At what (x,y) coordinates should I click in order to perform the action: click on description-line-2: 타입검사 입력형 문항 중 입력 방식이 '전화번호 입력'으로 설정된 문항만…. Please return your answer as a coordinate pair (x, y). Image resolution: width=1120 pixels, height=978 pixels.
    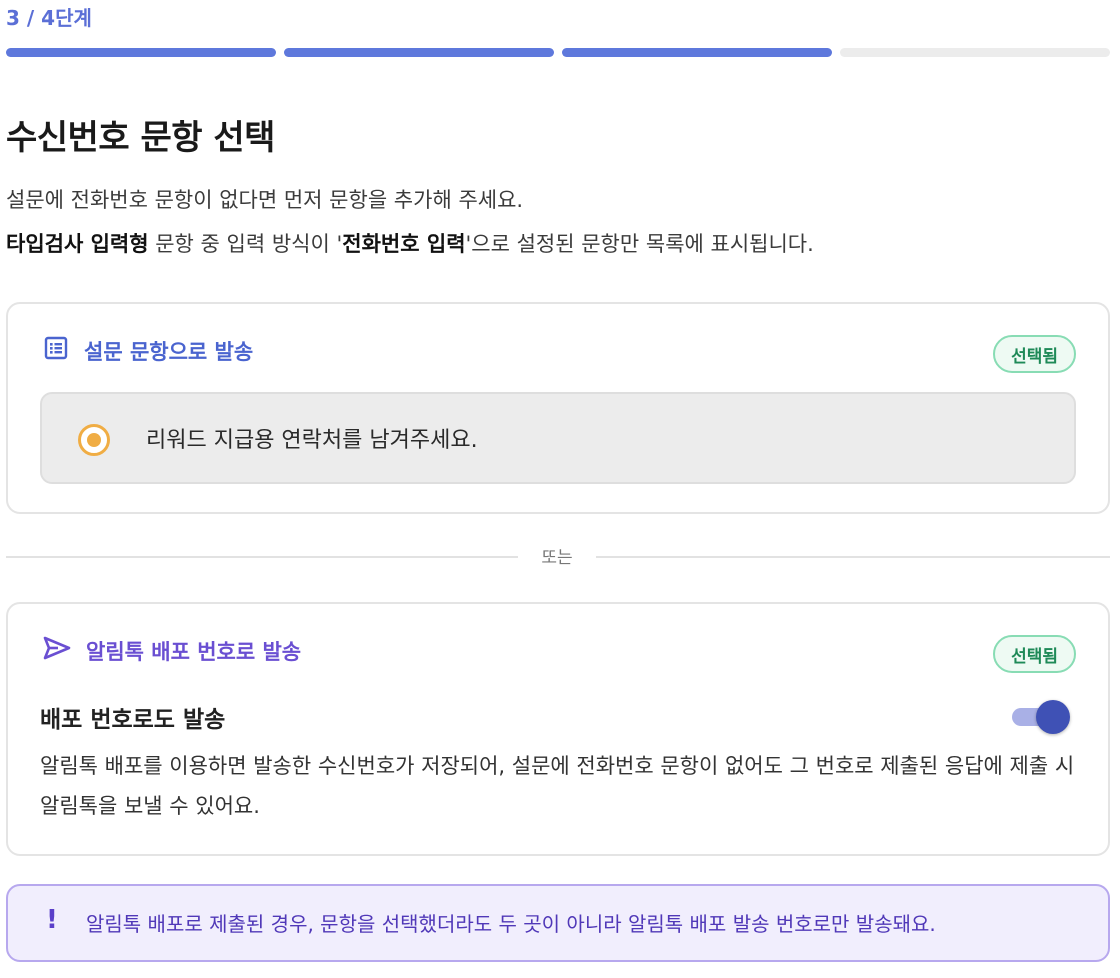
    Looking at the image, I should click on (556, 244).